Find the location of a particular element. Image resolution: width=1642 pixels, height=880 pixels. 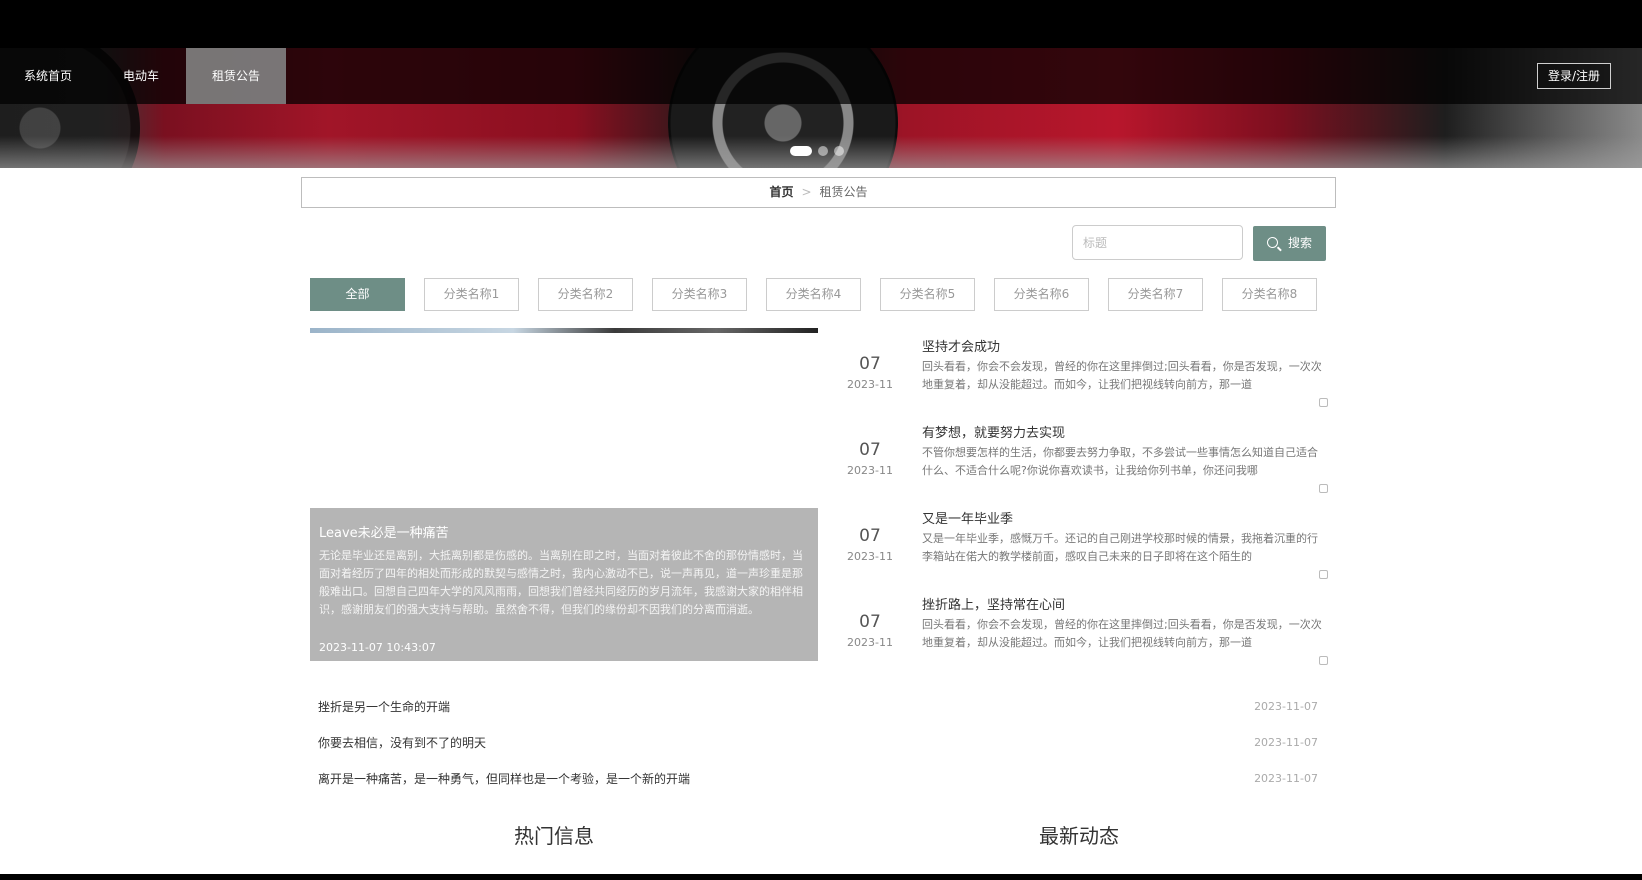

list-item-title: 离开是一种痛苦，是一种勇气，但同样也是一个考验，是一个新的开端 is located at coordinates (504, 779).